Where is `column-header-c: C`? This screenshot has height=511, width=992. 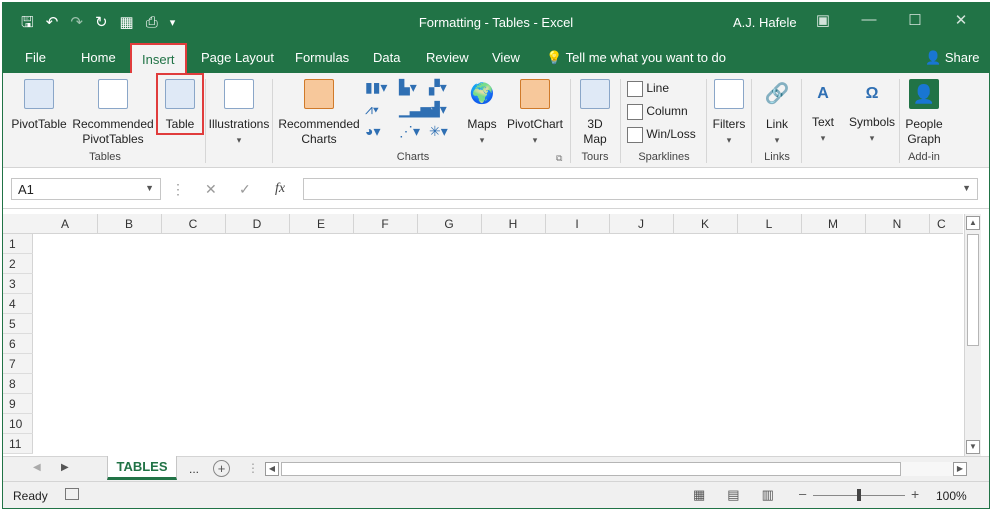 column-header-c: C is located at coordinates (193, 224).